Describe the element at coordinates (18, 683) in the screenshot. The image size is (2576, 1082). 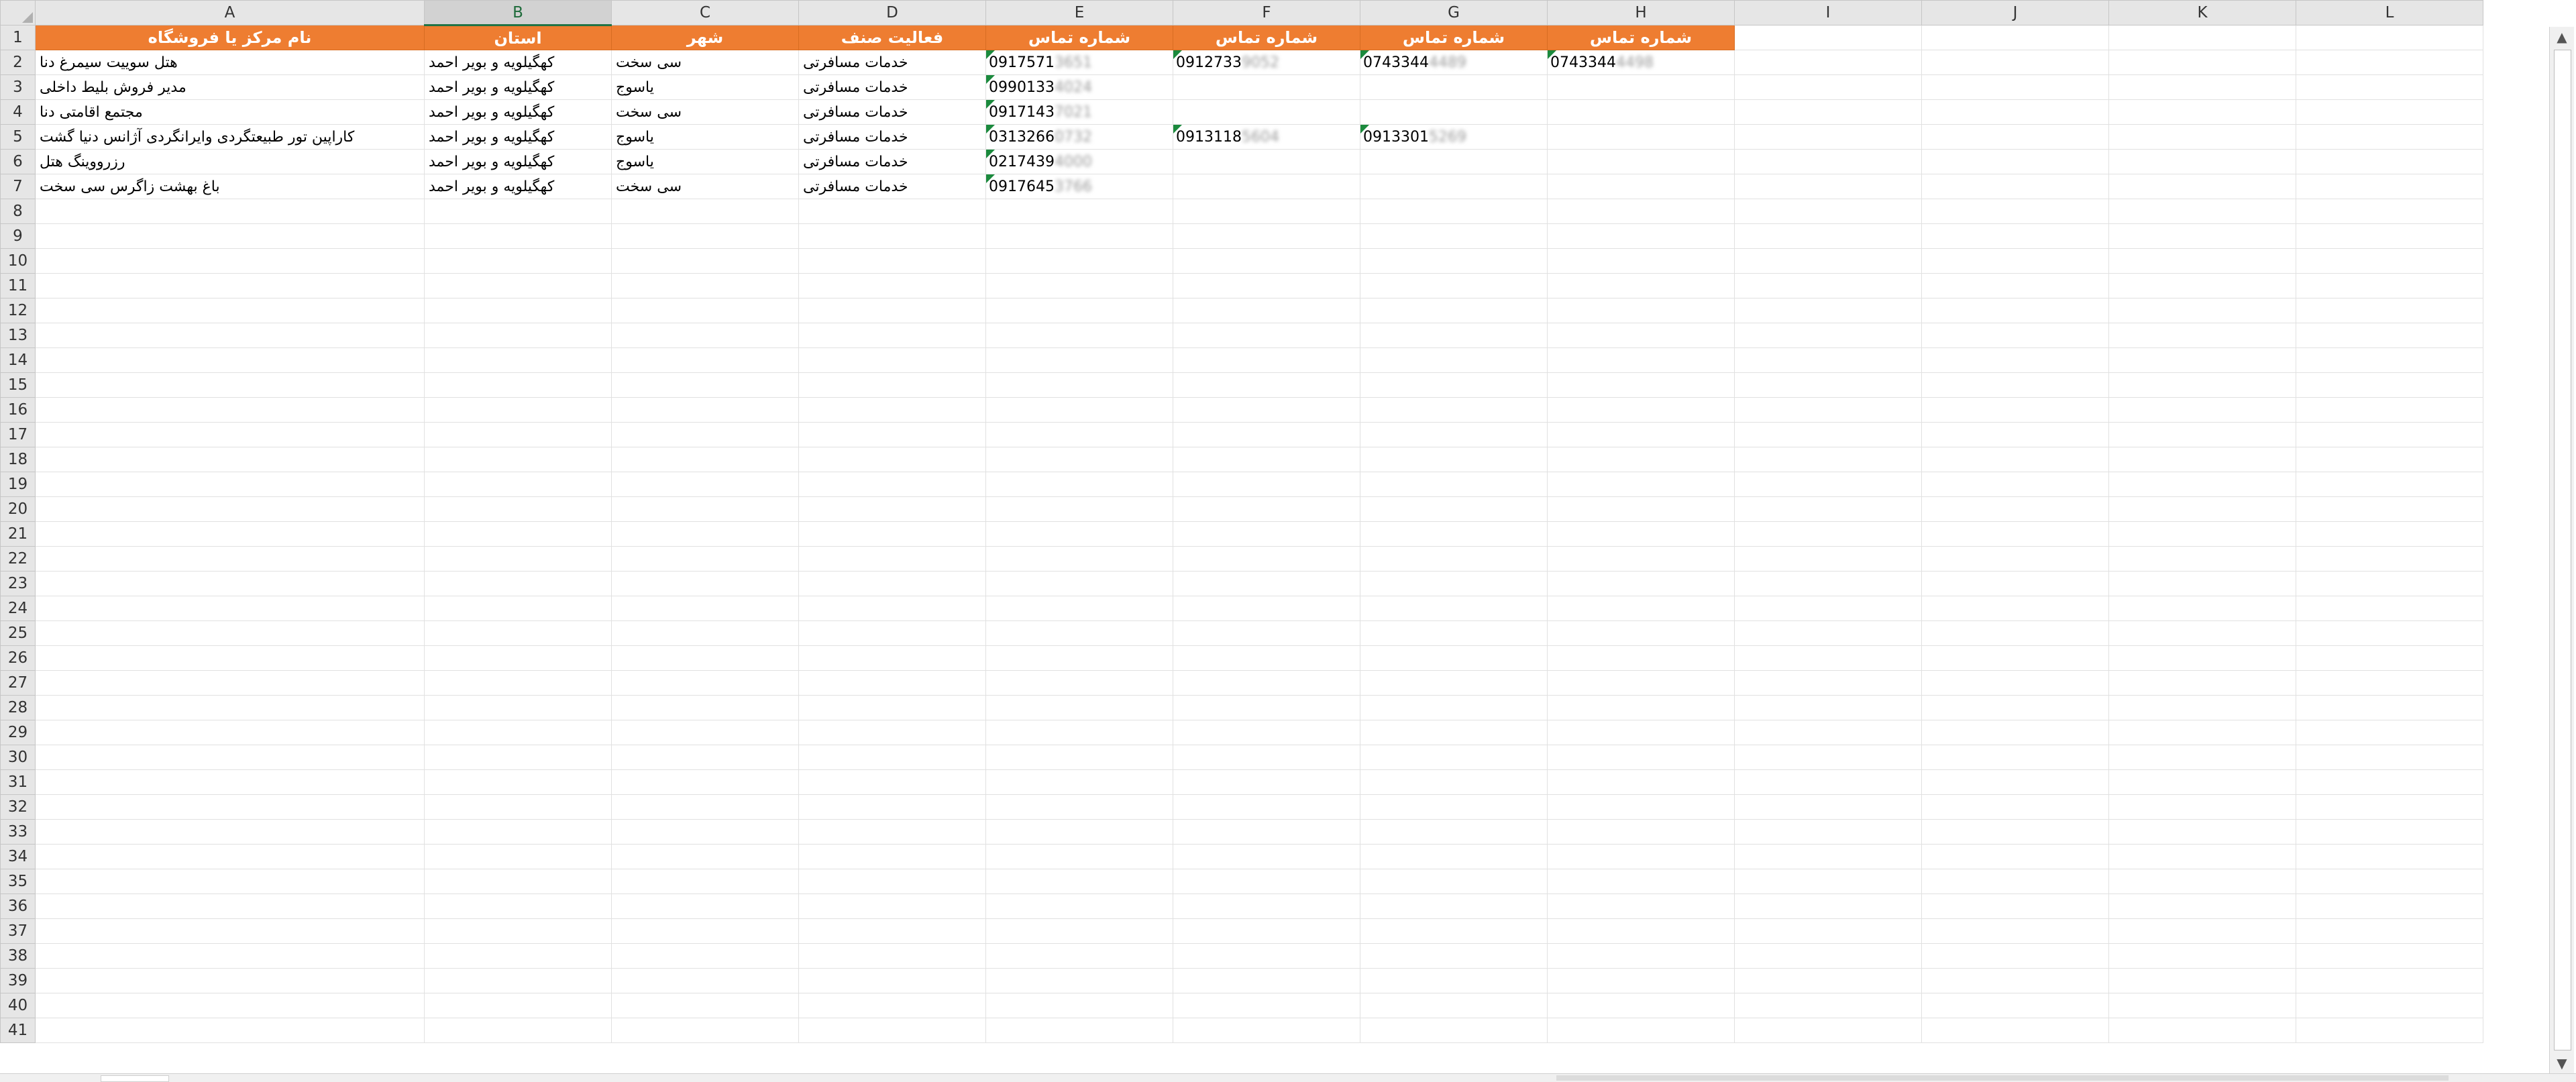
I see `row-header: 27` at that location.